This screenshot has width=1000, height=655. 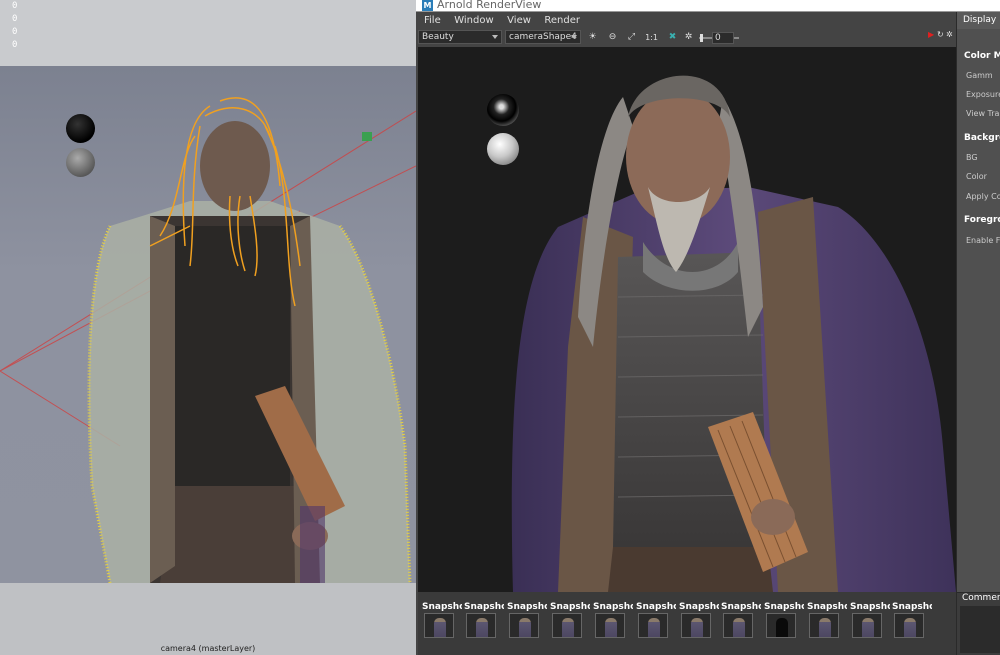 I want to click on renderview-toolbar: Beauty cameraShape4 ☀ ⊖ ⤢ 1:1 ✖ ✲ 0, so click(x=686, y=38).